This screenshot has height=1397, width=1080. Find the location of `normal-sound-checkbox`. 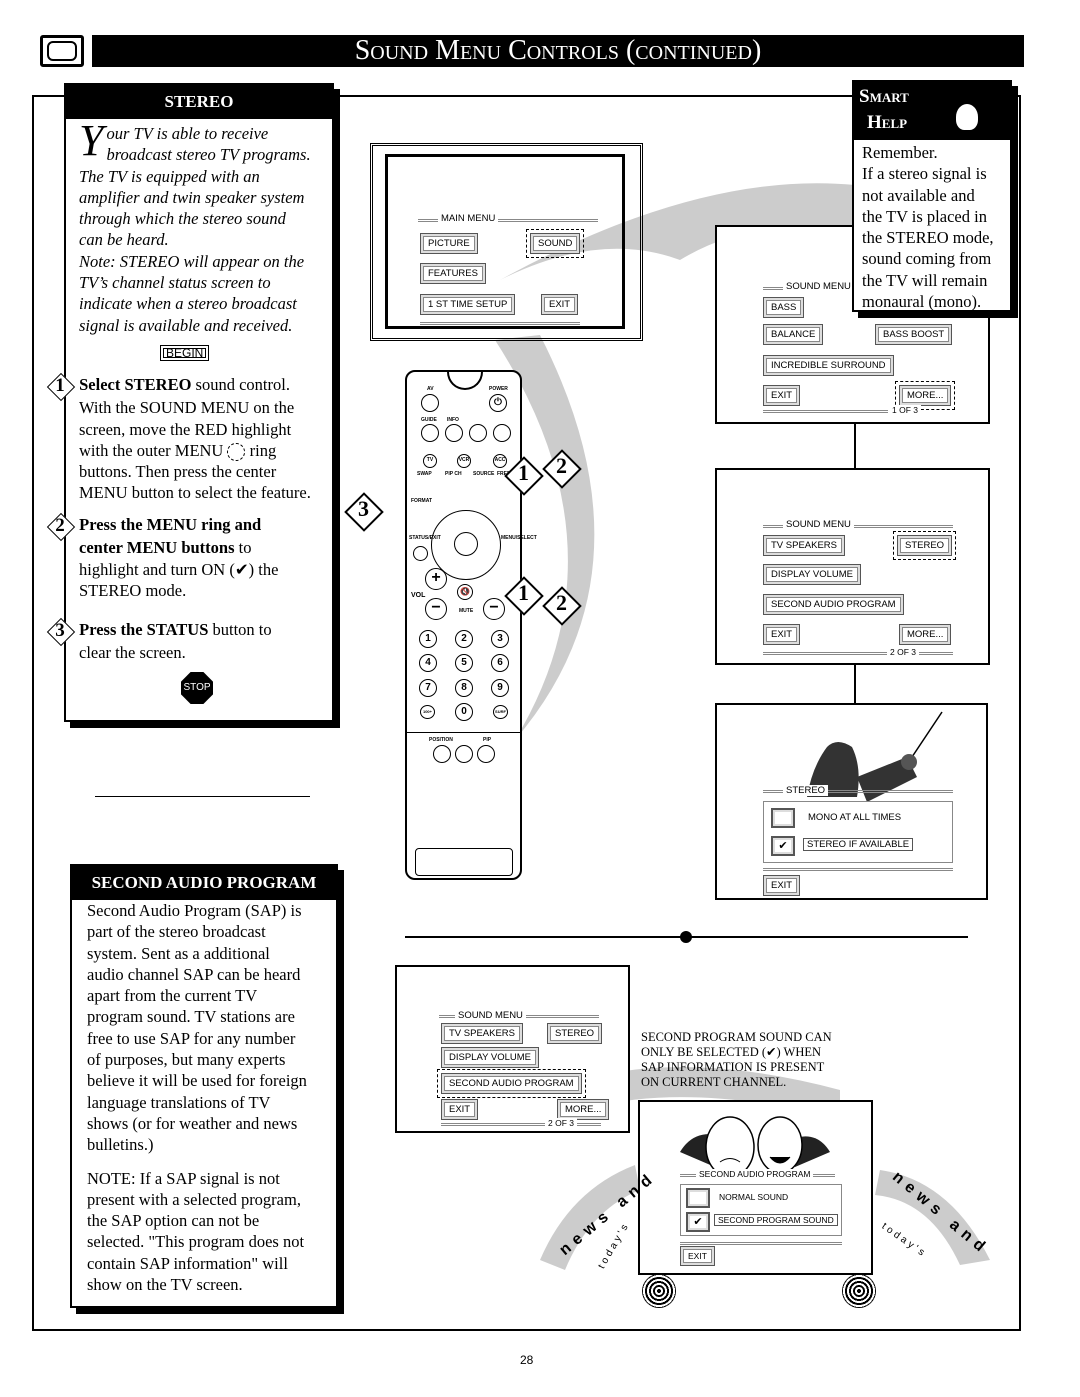

normal-sound-checkbox is located at coordinates (698, 1198).